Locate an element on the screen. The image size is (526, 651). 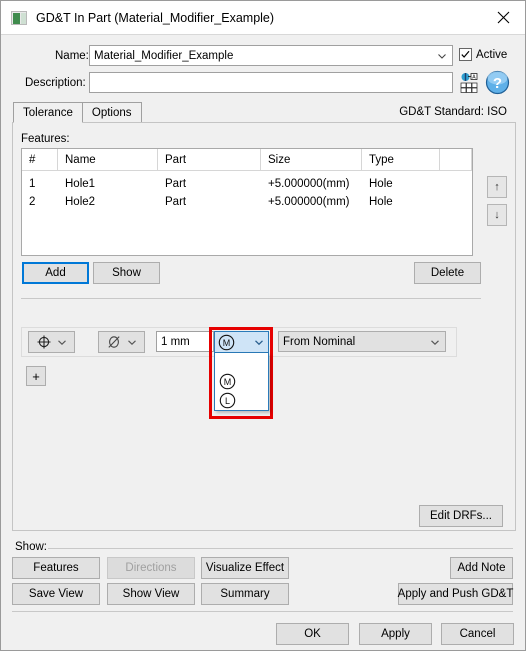
svg-text: L is located at coordinates (227, 401).